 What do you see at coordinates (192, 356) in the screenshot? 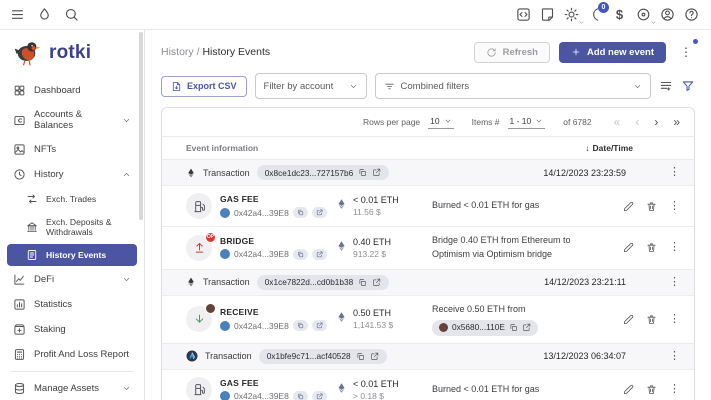
I see `arbitrum-icon` at bounding box center [192, 356].